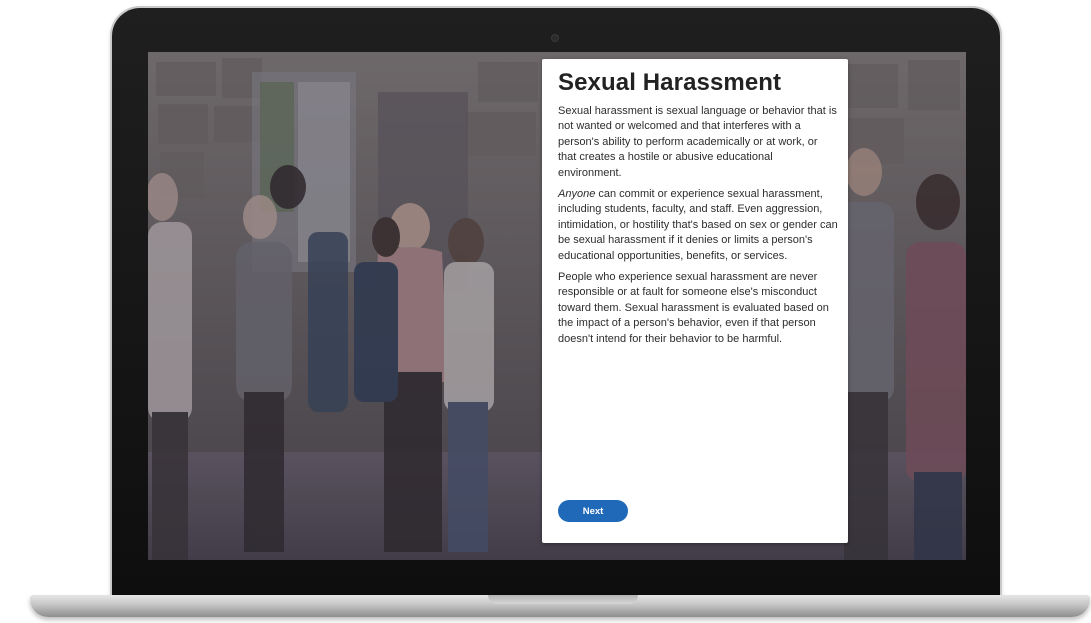 The height and width of the screenshot is (623, 1091). Describe the element at coordinates (577, 194) in the screenshot. I see `emphasis-anyone: Anyone` at that location.